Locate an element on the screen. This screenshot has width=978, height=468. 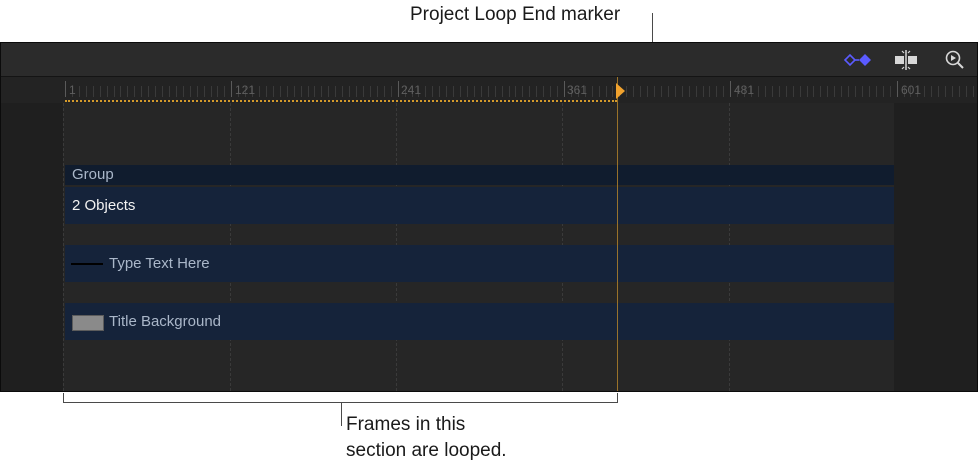
ruler-label: 241 is located at coordinates (411, 90).